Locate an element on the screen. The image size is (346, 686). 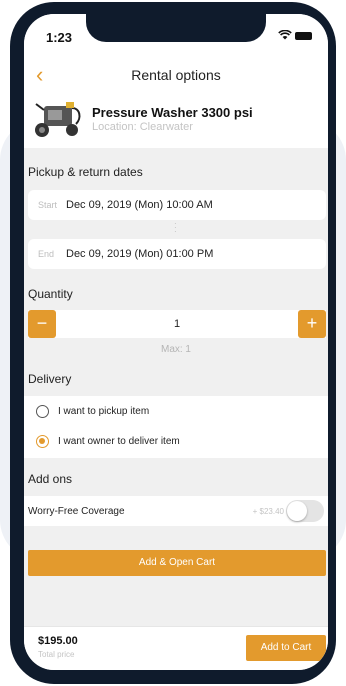
pressure-washer-image is located at coordinates (58, 119).